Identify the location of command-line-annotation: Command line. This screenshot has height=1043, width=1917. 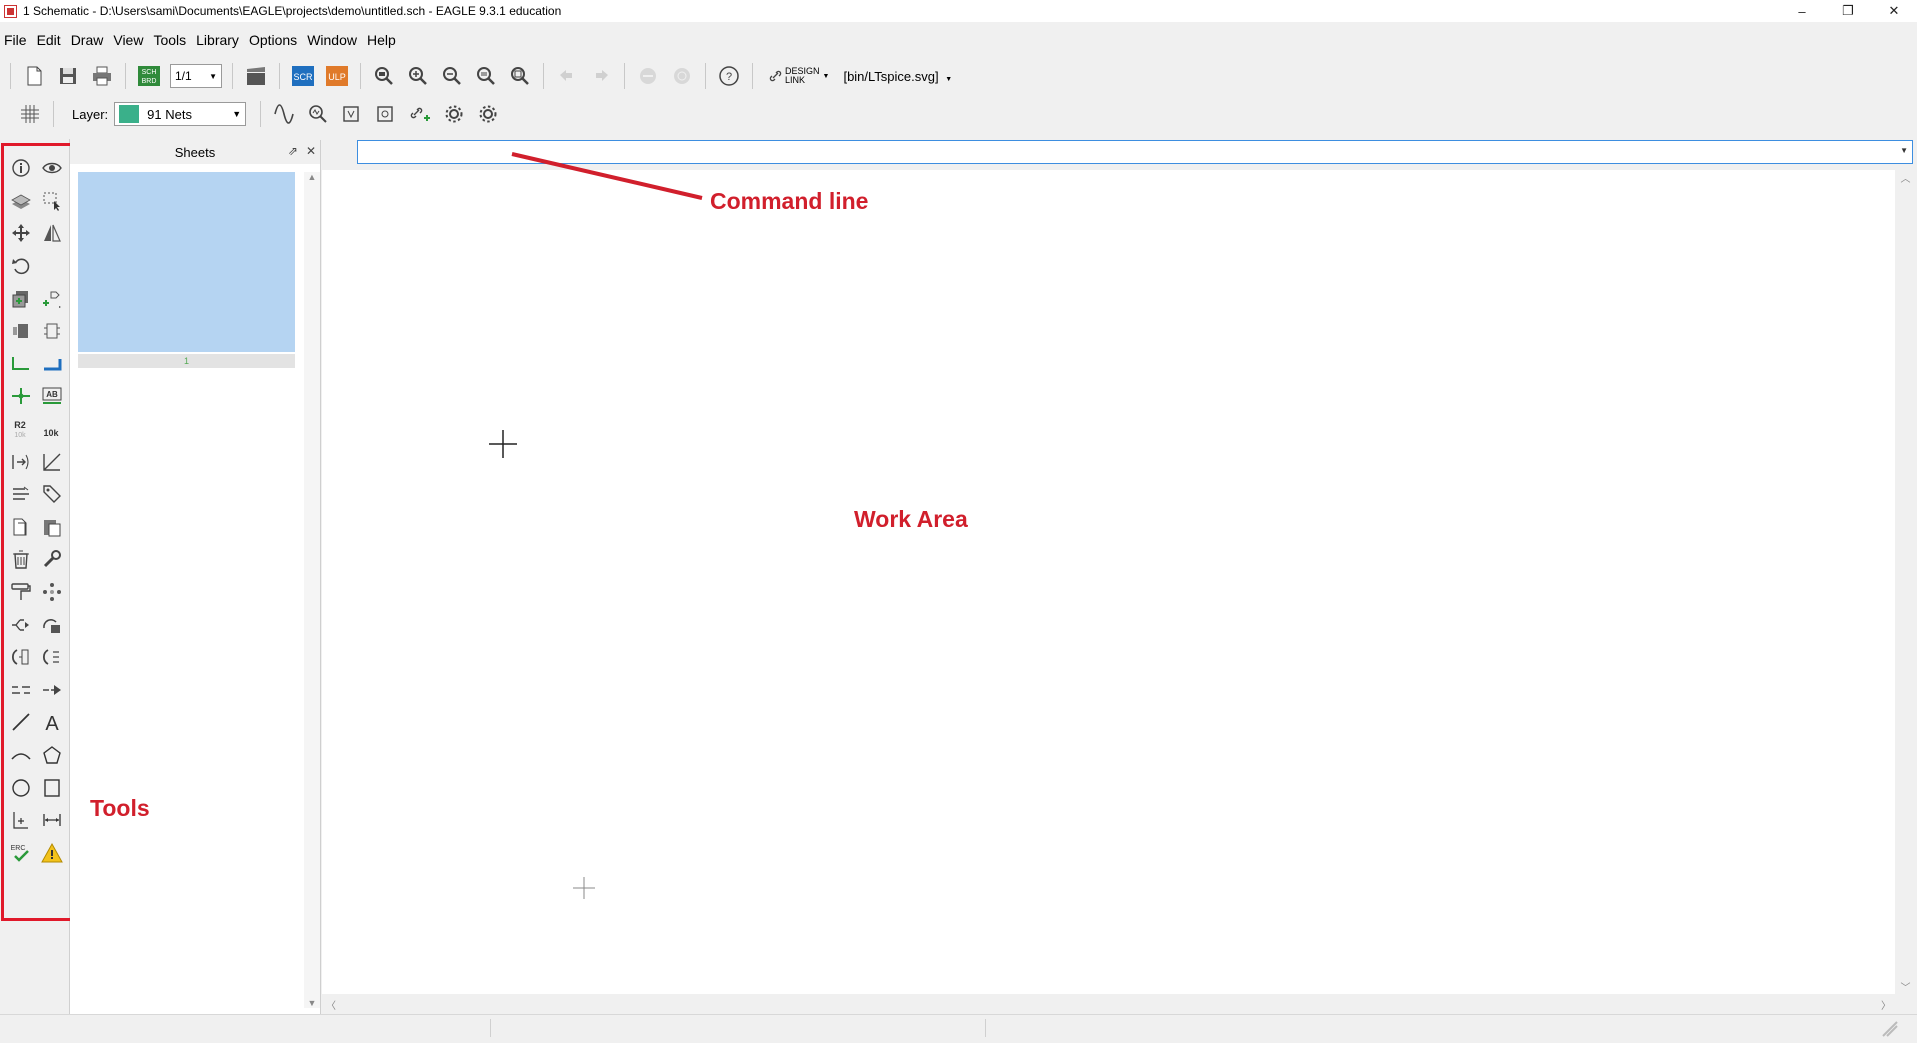
(789, 201).